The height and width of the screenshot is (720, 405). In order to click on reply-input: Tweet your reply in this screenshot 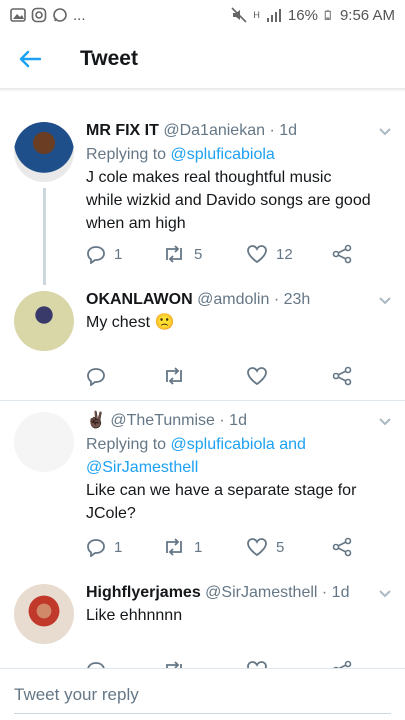, I will do `click(76, 695)`.